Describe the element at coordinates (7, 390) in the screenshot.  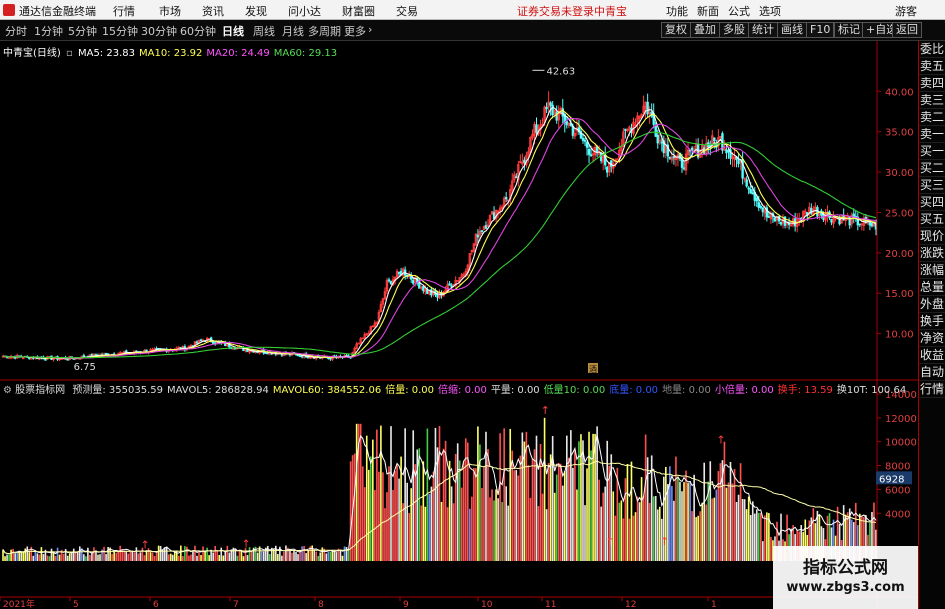
I see `gear-icon: ⚙` at that location.